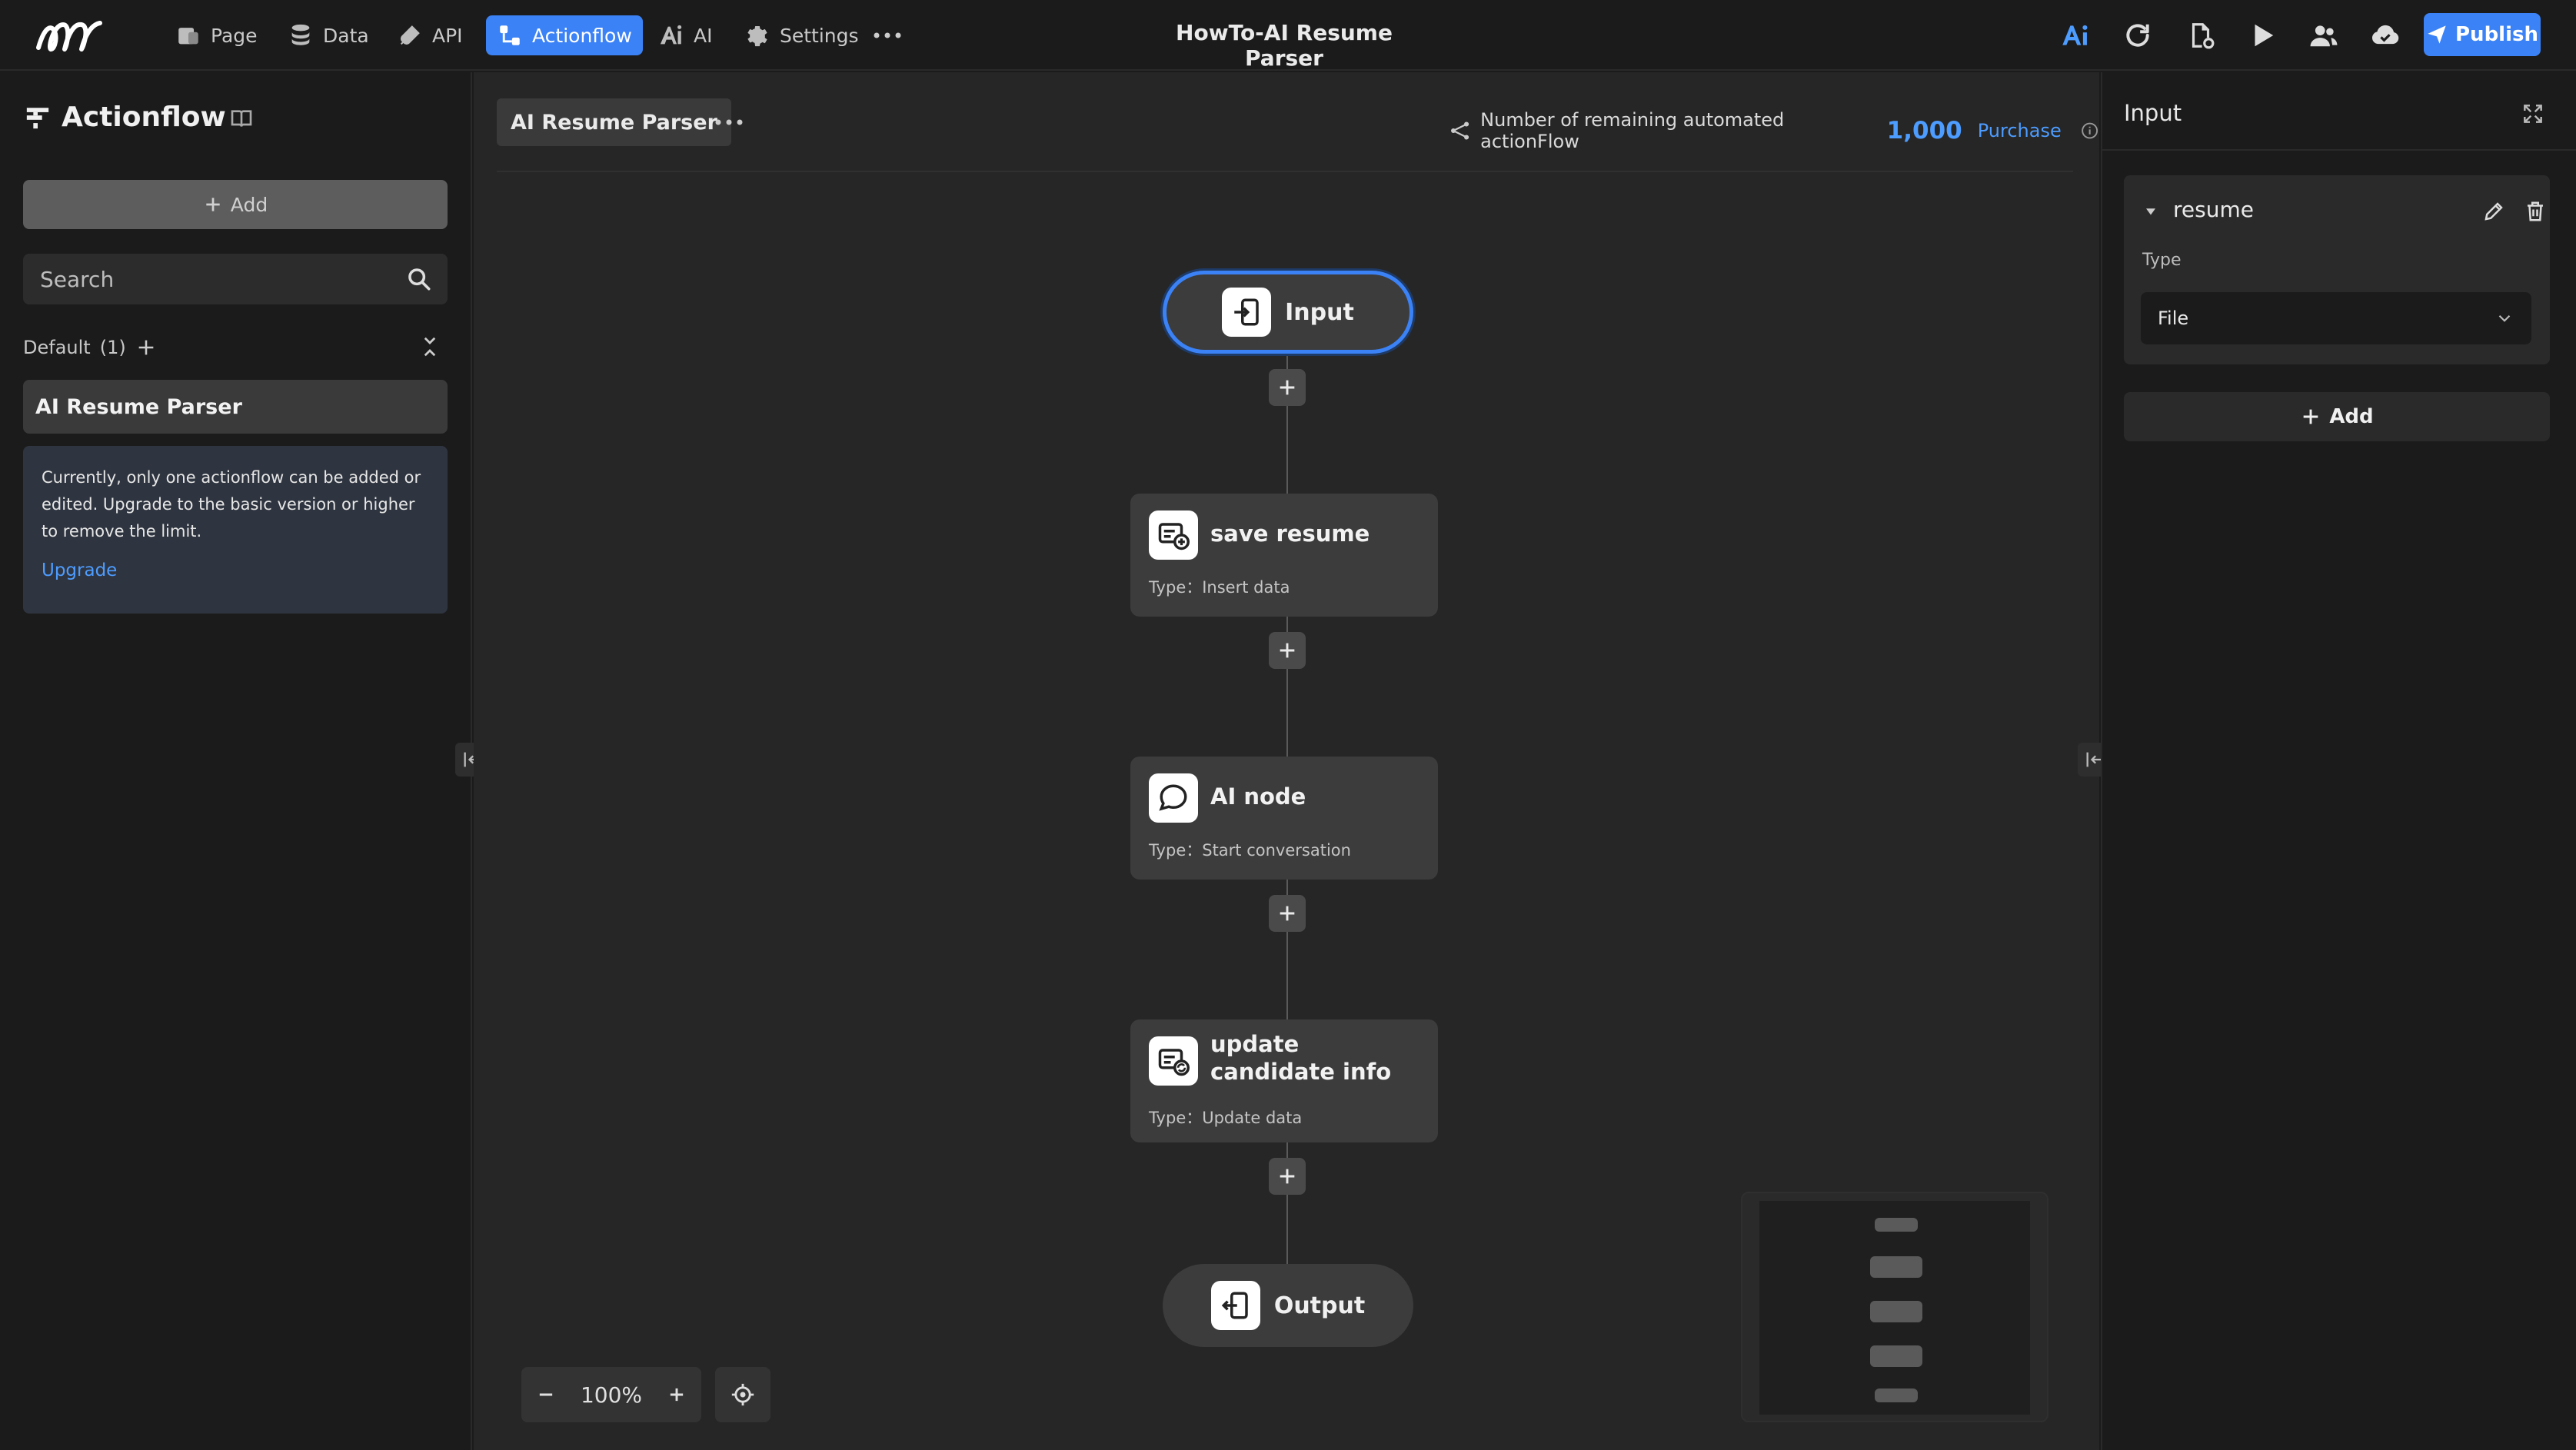 The height and width of the screenshot is (1450, 2576). I want to click on chat-bubble-icon, so click(1173, 798).